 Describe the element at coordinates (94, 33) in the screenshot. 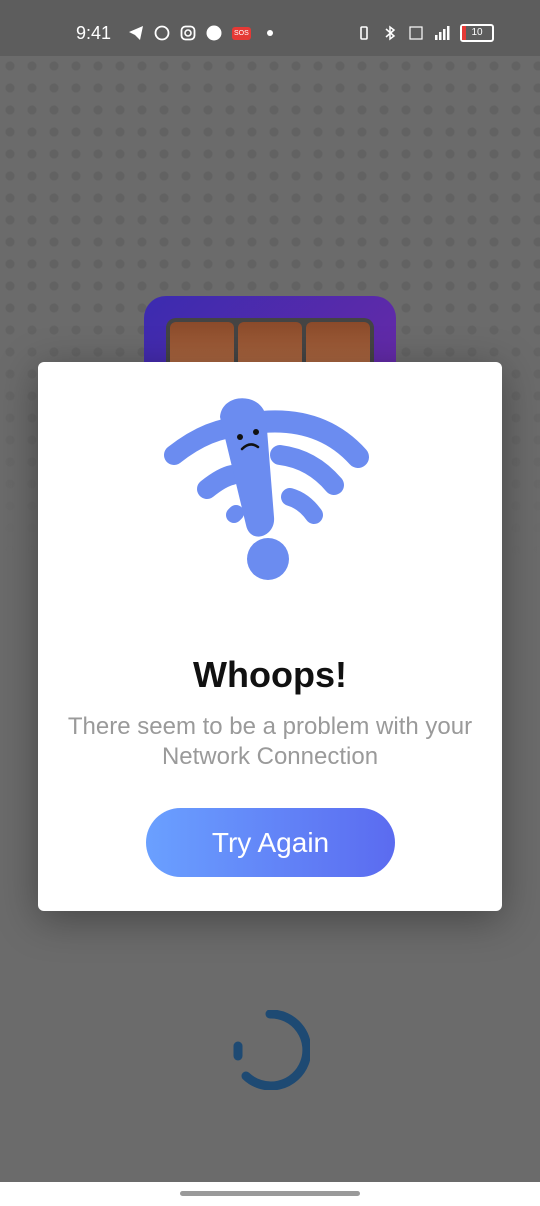

I see `status-time: 9:41` at that location.